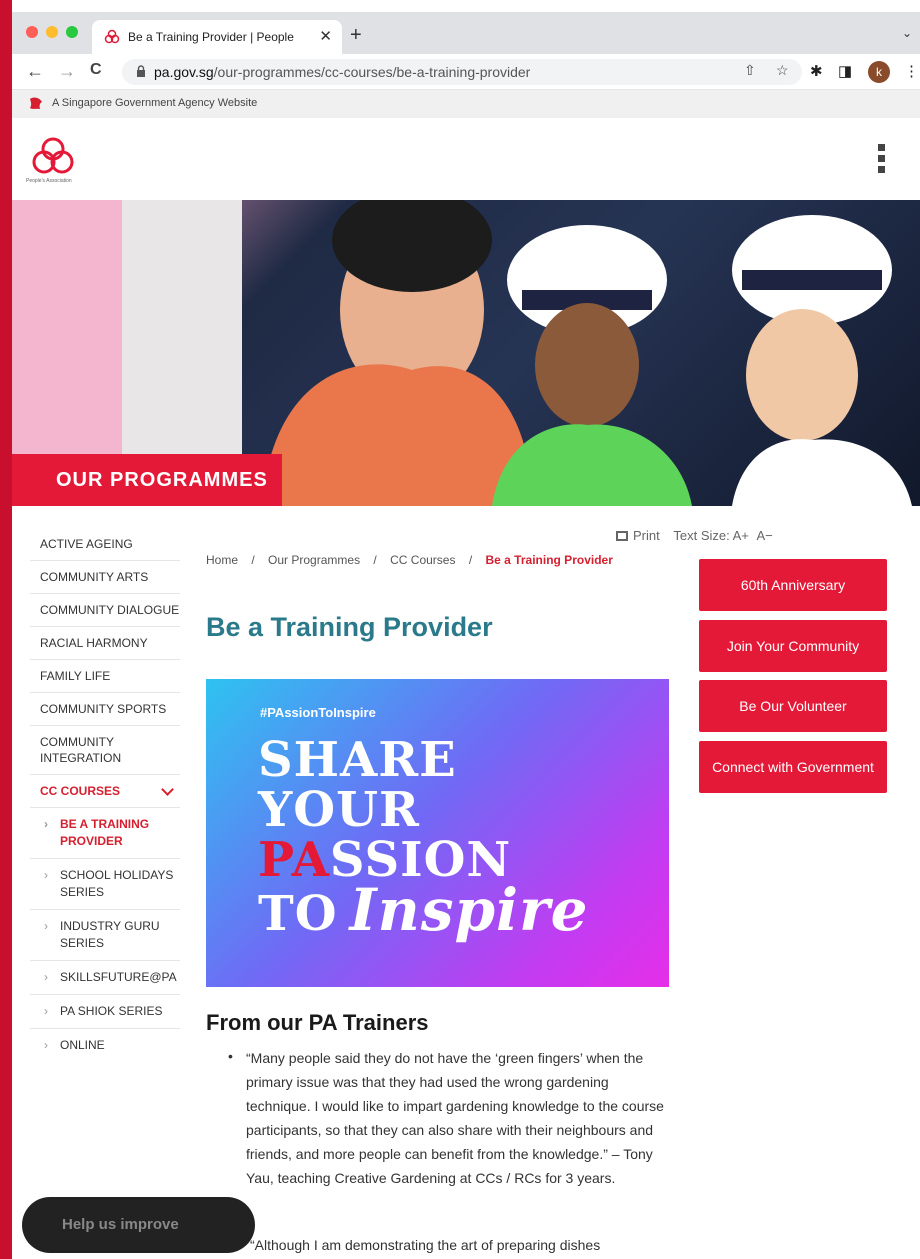  I want to click on sidebar-item-community-arts: COMMUNITY ARTS, so click(105, 577).